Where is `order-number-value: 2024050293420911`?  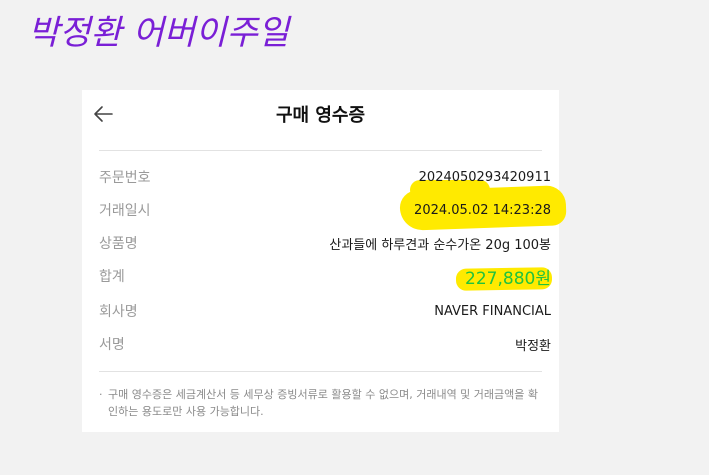
order-number-value: 2024050293420911 is located at coordinates (484, 177).